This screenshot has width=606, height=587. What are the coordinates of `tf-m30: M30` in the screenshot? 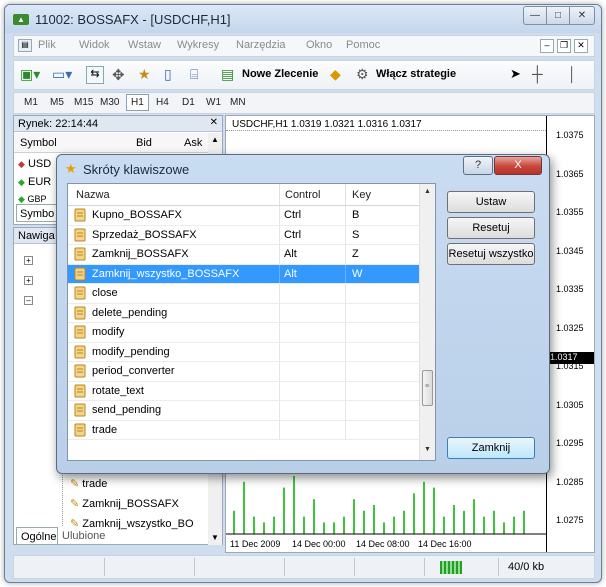 It's located at (109, 102).